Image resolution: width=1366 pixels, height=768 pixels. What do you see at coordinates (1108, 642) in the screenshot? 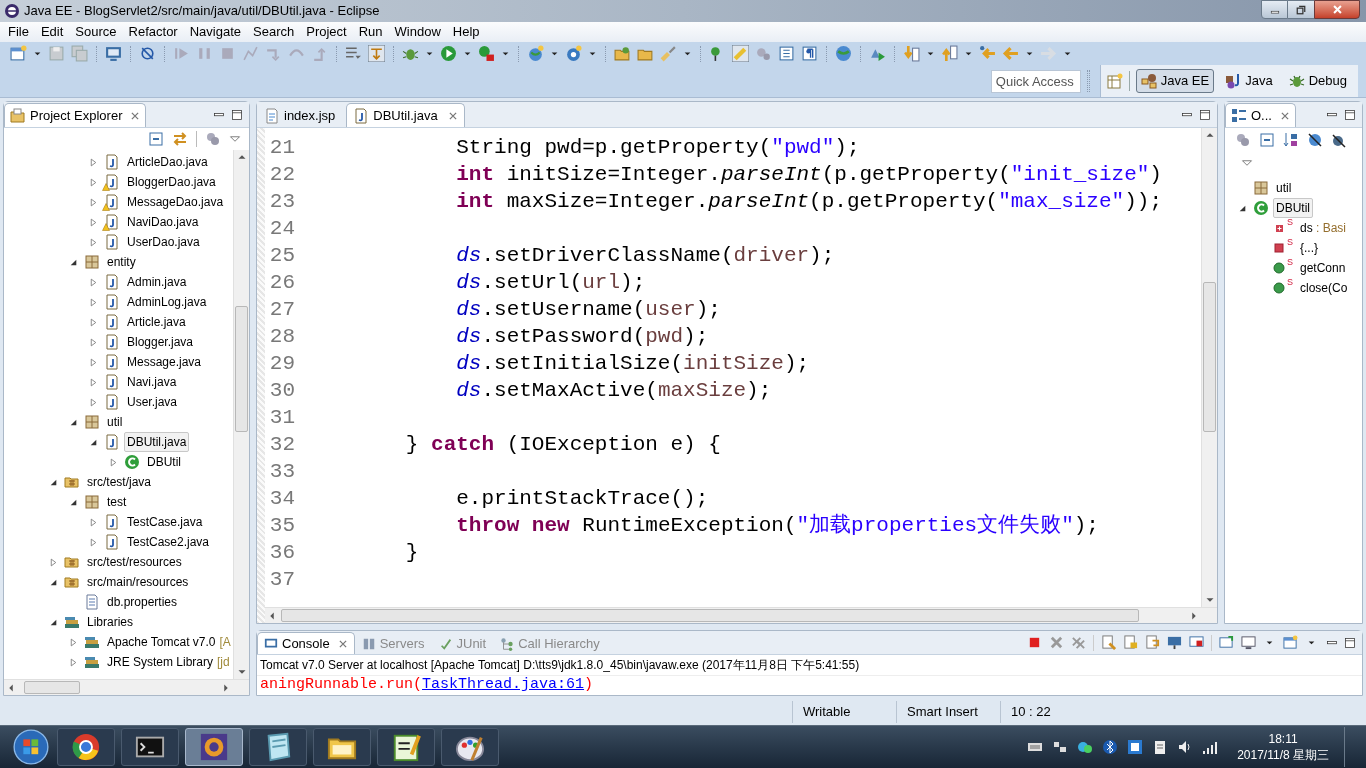
I see `clear-console-icon` at bounding box center [1108, 642].